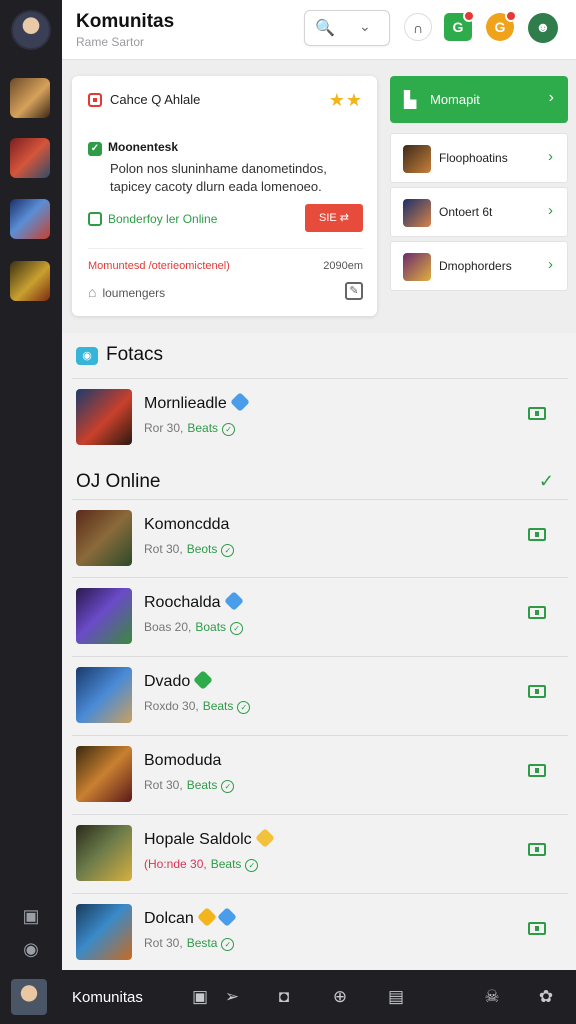 Image resolution: width=576 pixels, height=1024 pixels. What do you see at coordinates (459, 25) in the screenshot?
I see `chat-icon: G` at bounding box center [459, 25].